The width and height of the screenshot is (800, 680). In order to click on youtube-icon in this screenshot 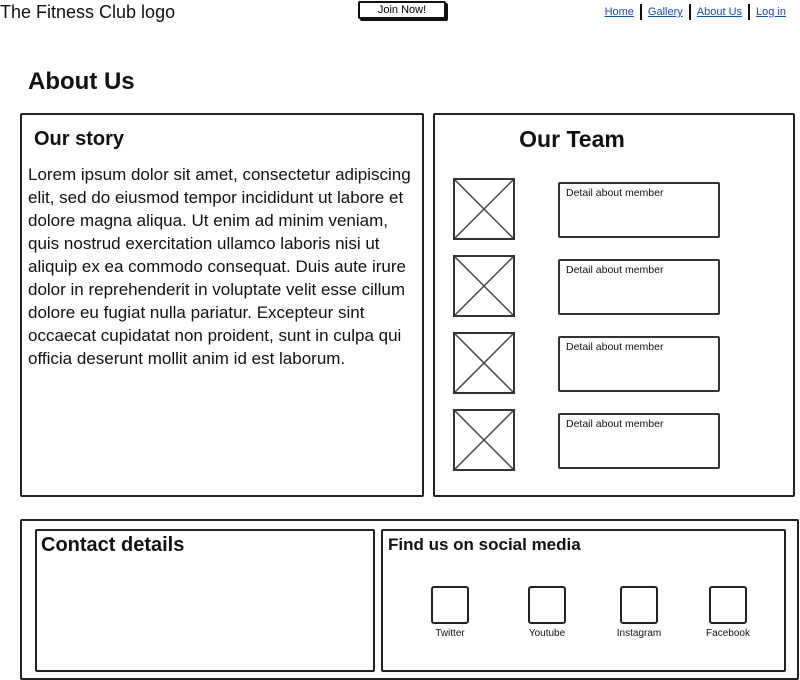, I will do `click(547, 605)`.